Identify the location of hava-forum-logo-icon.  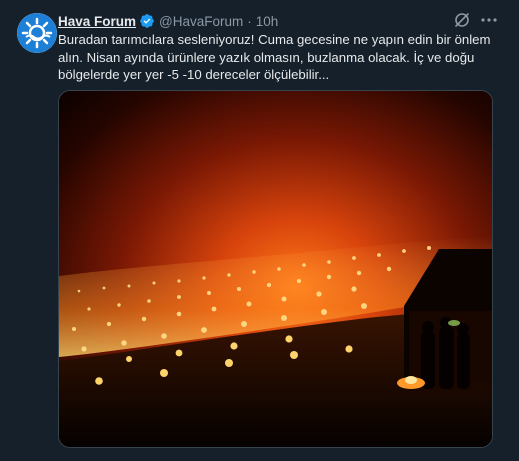
(37, 33).